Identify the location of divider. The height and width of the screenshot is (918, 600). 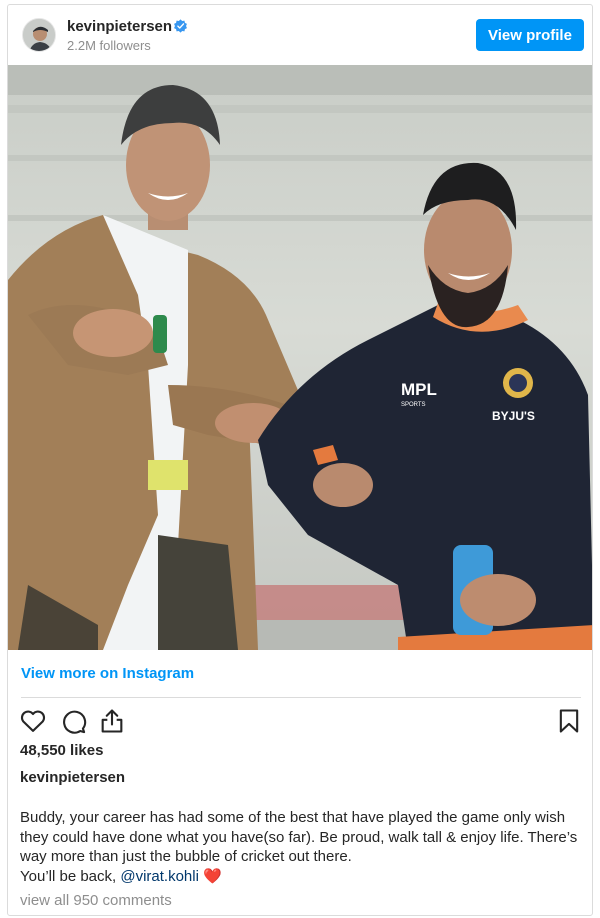
(301, 697).